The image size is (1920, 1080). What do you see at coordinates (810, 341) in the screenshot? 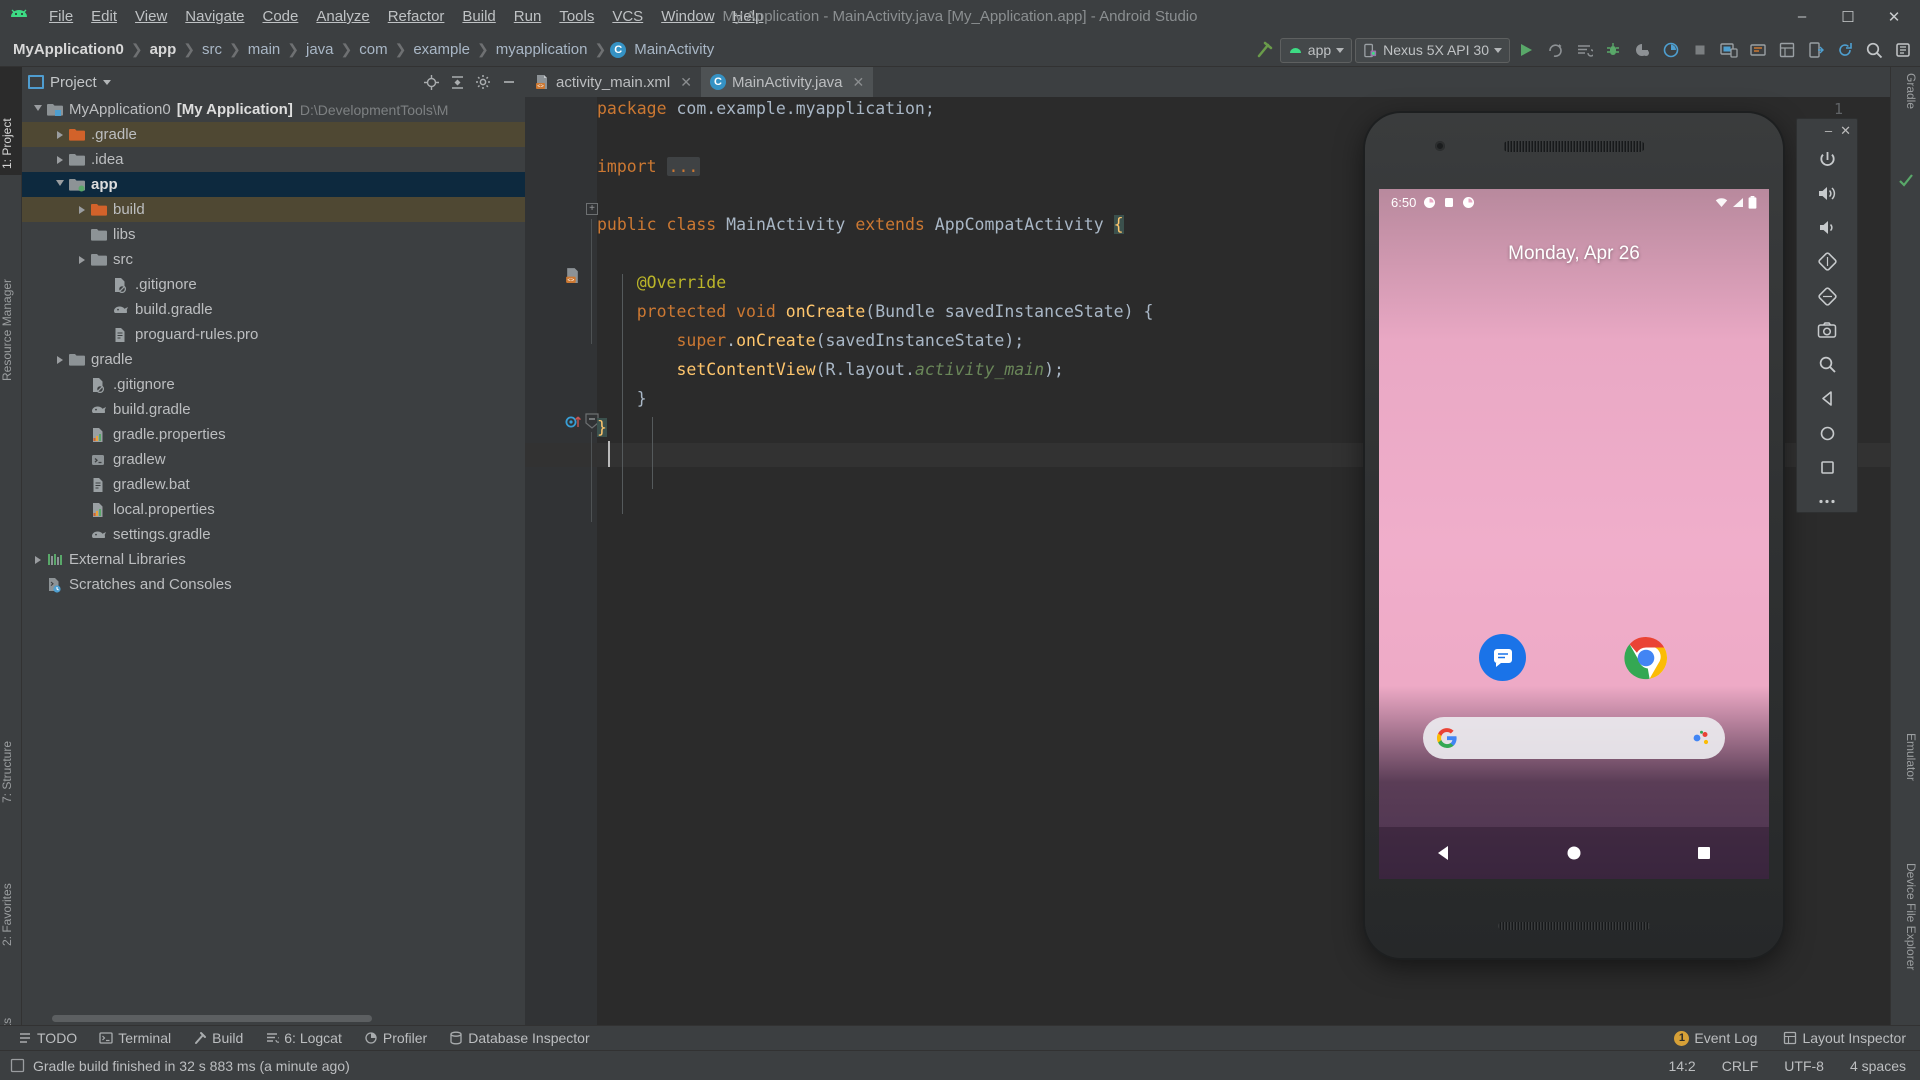
I see `code-line: super.onCreate(savedInstanceState);` at bounding box center [810, 341].